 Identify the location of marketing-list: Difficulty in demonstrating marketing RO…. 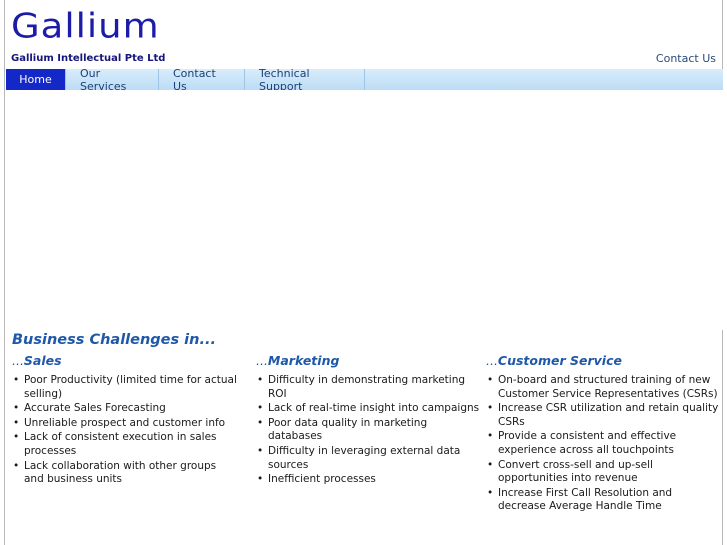
(368, 430).